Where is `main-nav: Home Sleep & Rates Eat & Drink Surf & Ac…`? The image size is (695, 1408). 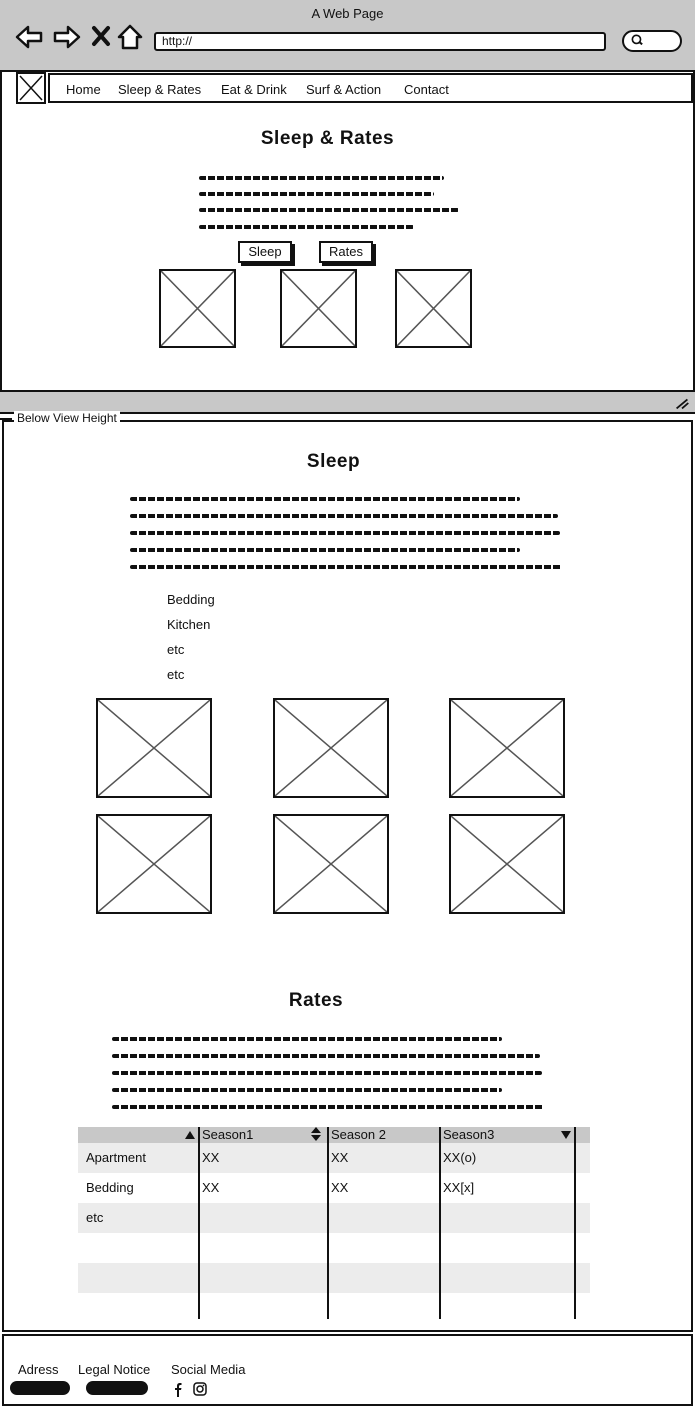
main-nav: Home Sleep & Rates Eat & Drink Surf & Ac… is located at coordinates (370, 88).